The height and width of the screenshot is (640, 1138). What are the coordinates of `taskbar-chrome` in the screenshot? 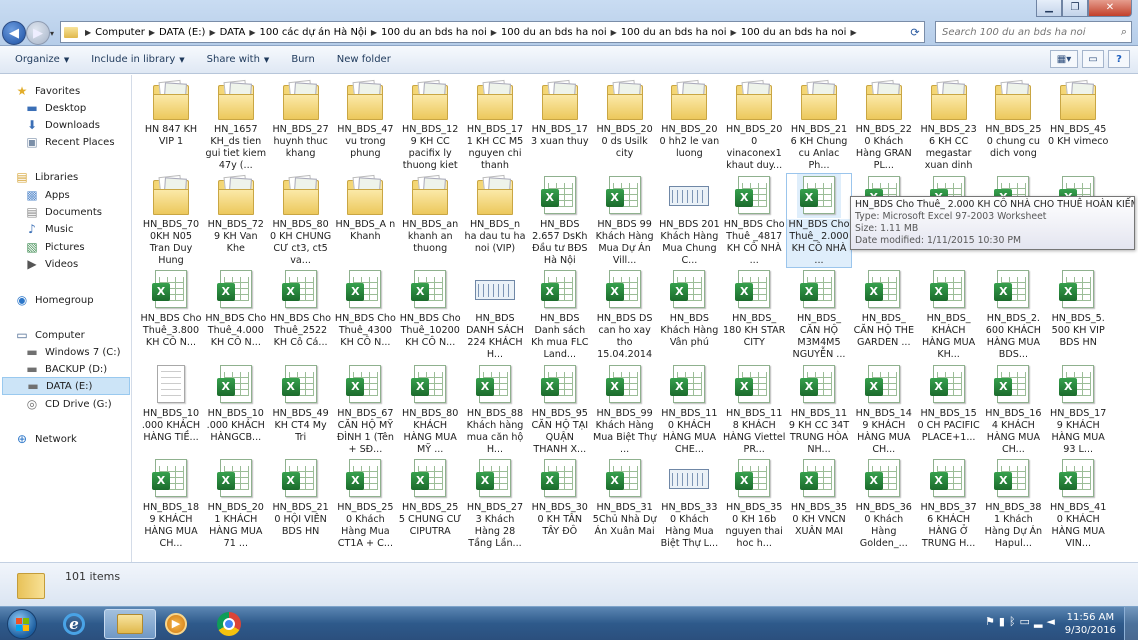 It's located at (229, 624).